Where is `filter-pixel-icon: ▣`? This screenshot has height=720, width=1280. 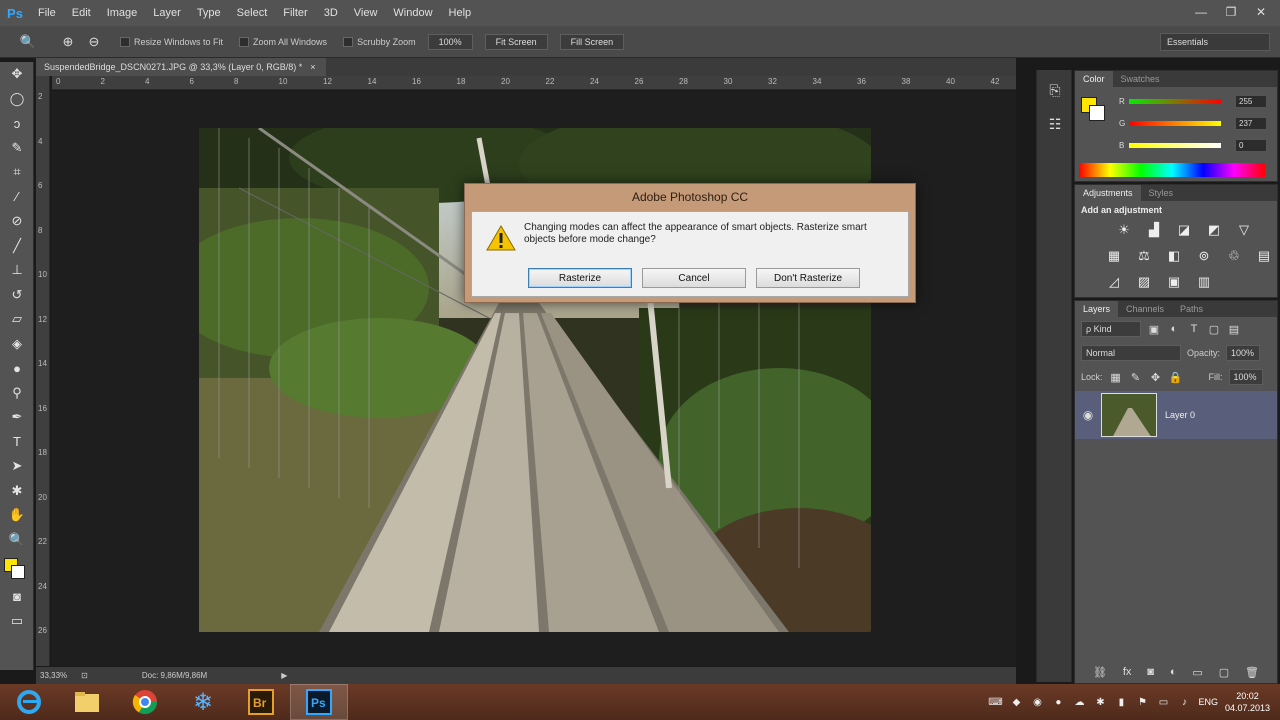
filter-pixel-icon: ▣ is located at coordinates (1154, 329).